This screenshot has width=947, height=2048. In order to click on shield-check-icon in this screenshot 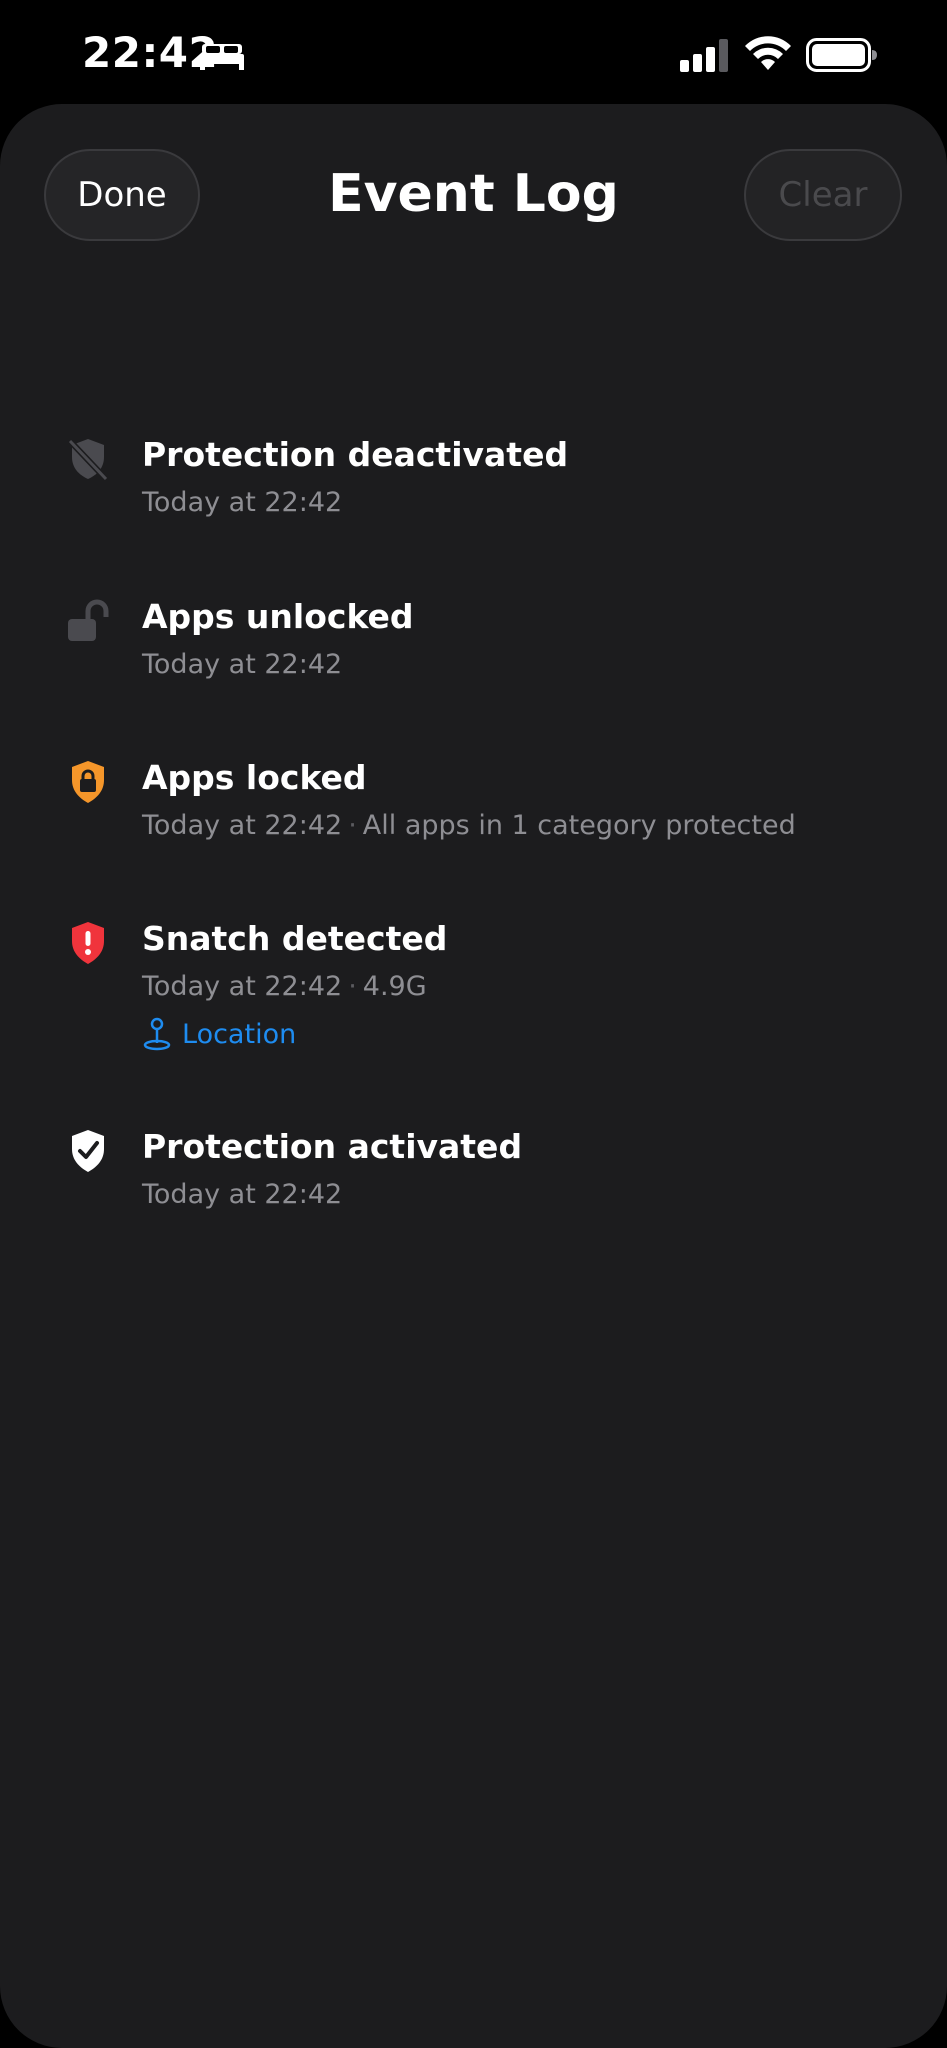, I will do `click(88, 1151)`.